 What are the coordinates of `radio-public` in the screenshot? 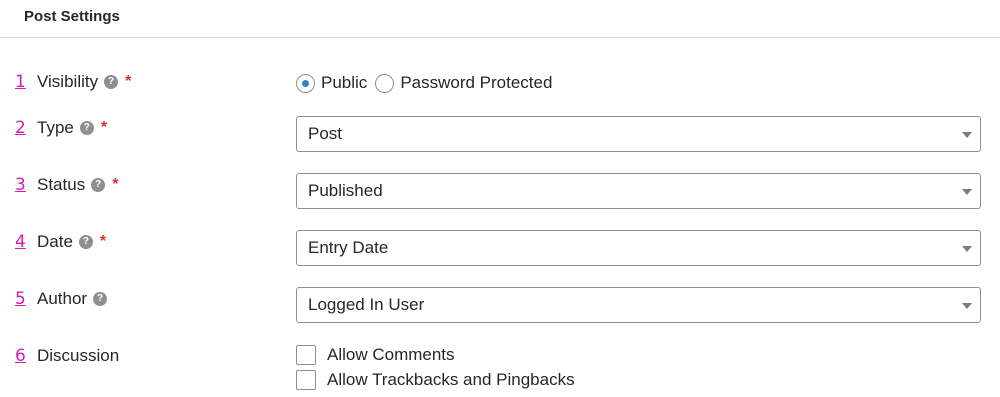 It's located at (305, 83).